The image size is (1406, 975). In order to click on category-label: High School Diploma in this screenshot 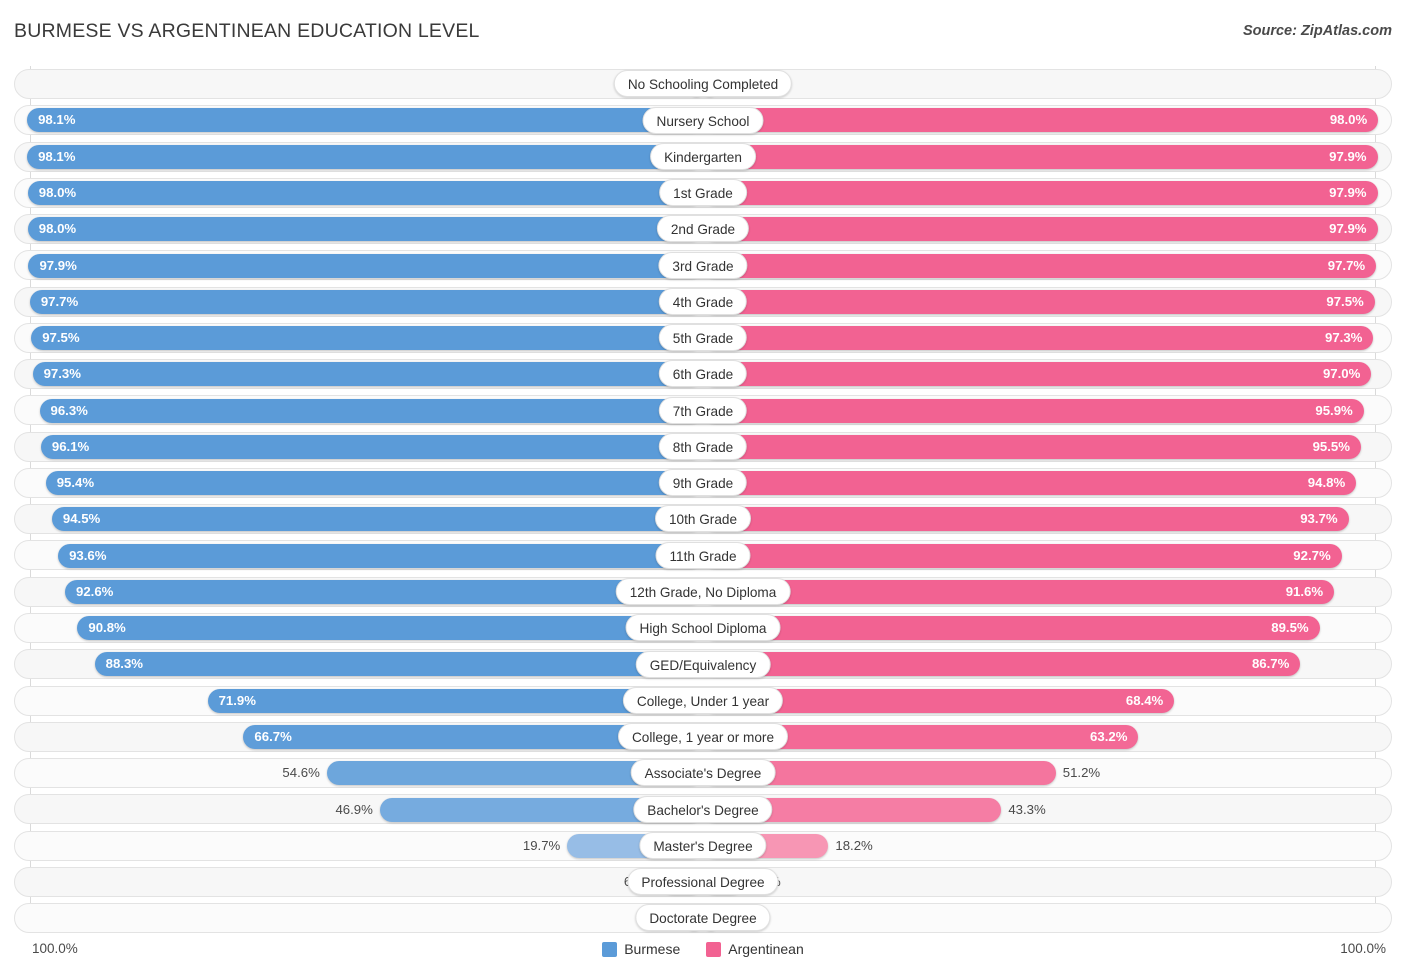, I will do `click(703, 628)`.